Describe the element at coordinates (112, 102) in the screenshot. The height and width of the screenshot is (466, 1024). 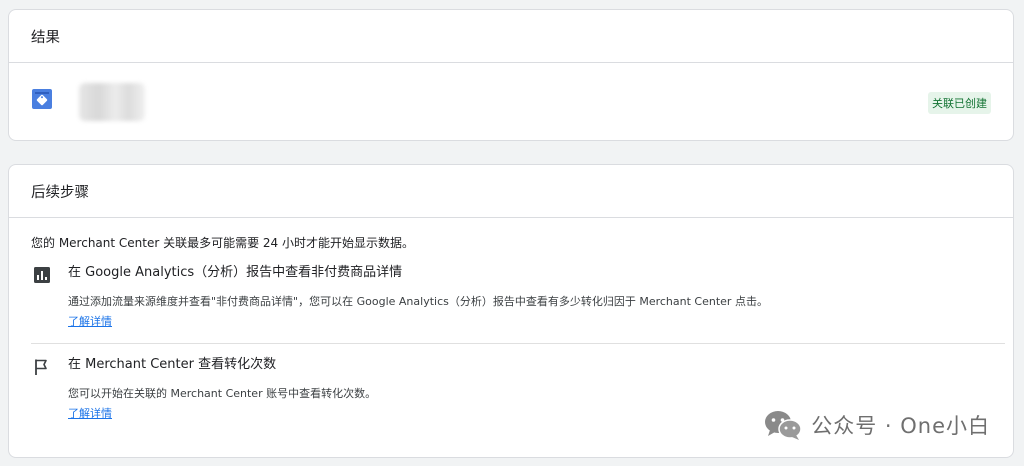
I see `blurred-account-name` at that location.